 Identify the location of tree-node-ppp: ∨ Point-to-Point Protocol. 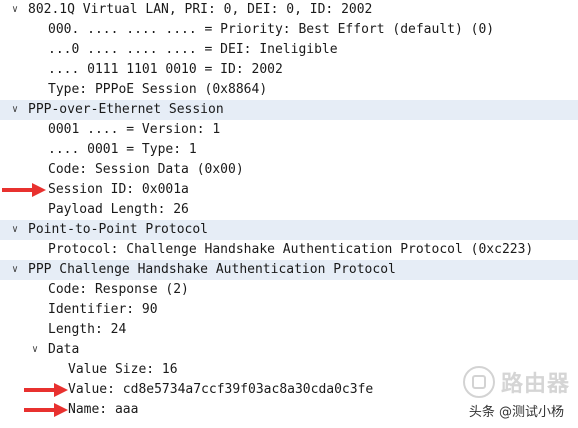
(289, 230).